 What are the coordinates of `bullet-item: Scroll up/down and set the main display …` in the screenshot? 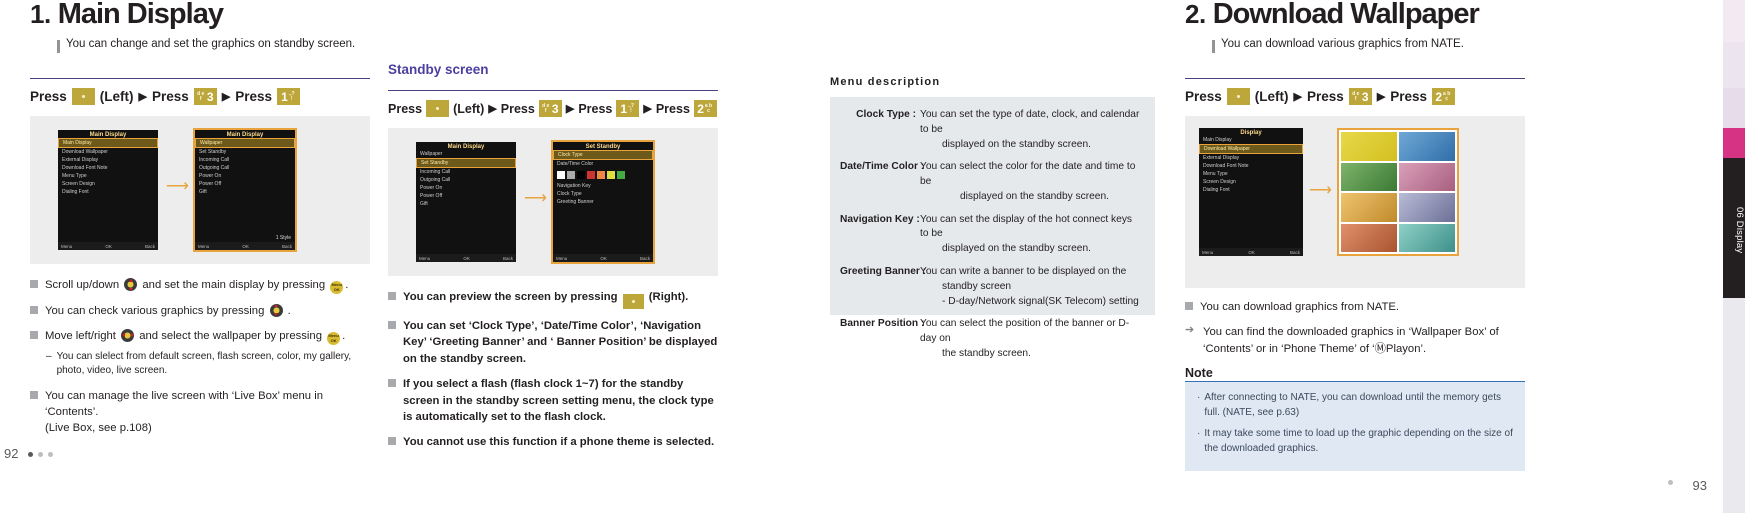 It's located at (200, 285).